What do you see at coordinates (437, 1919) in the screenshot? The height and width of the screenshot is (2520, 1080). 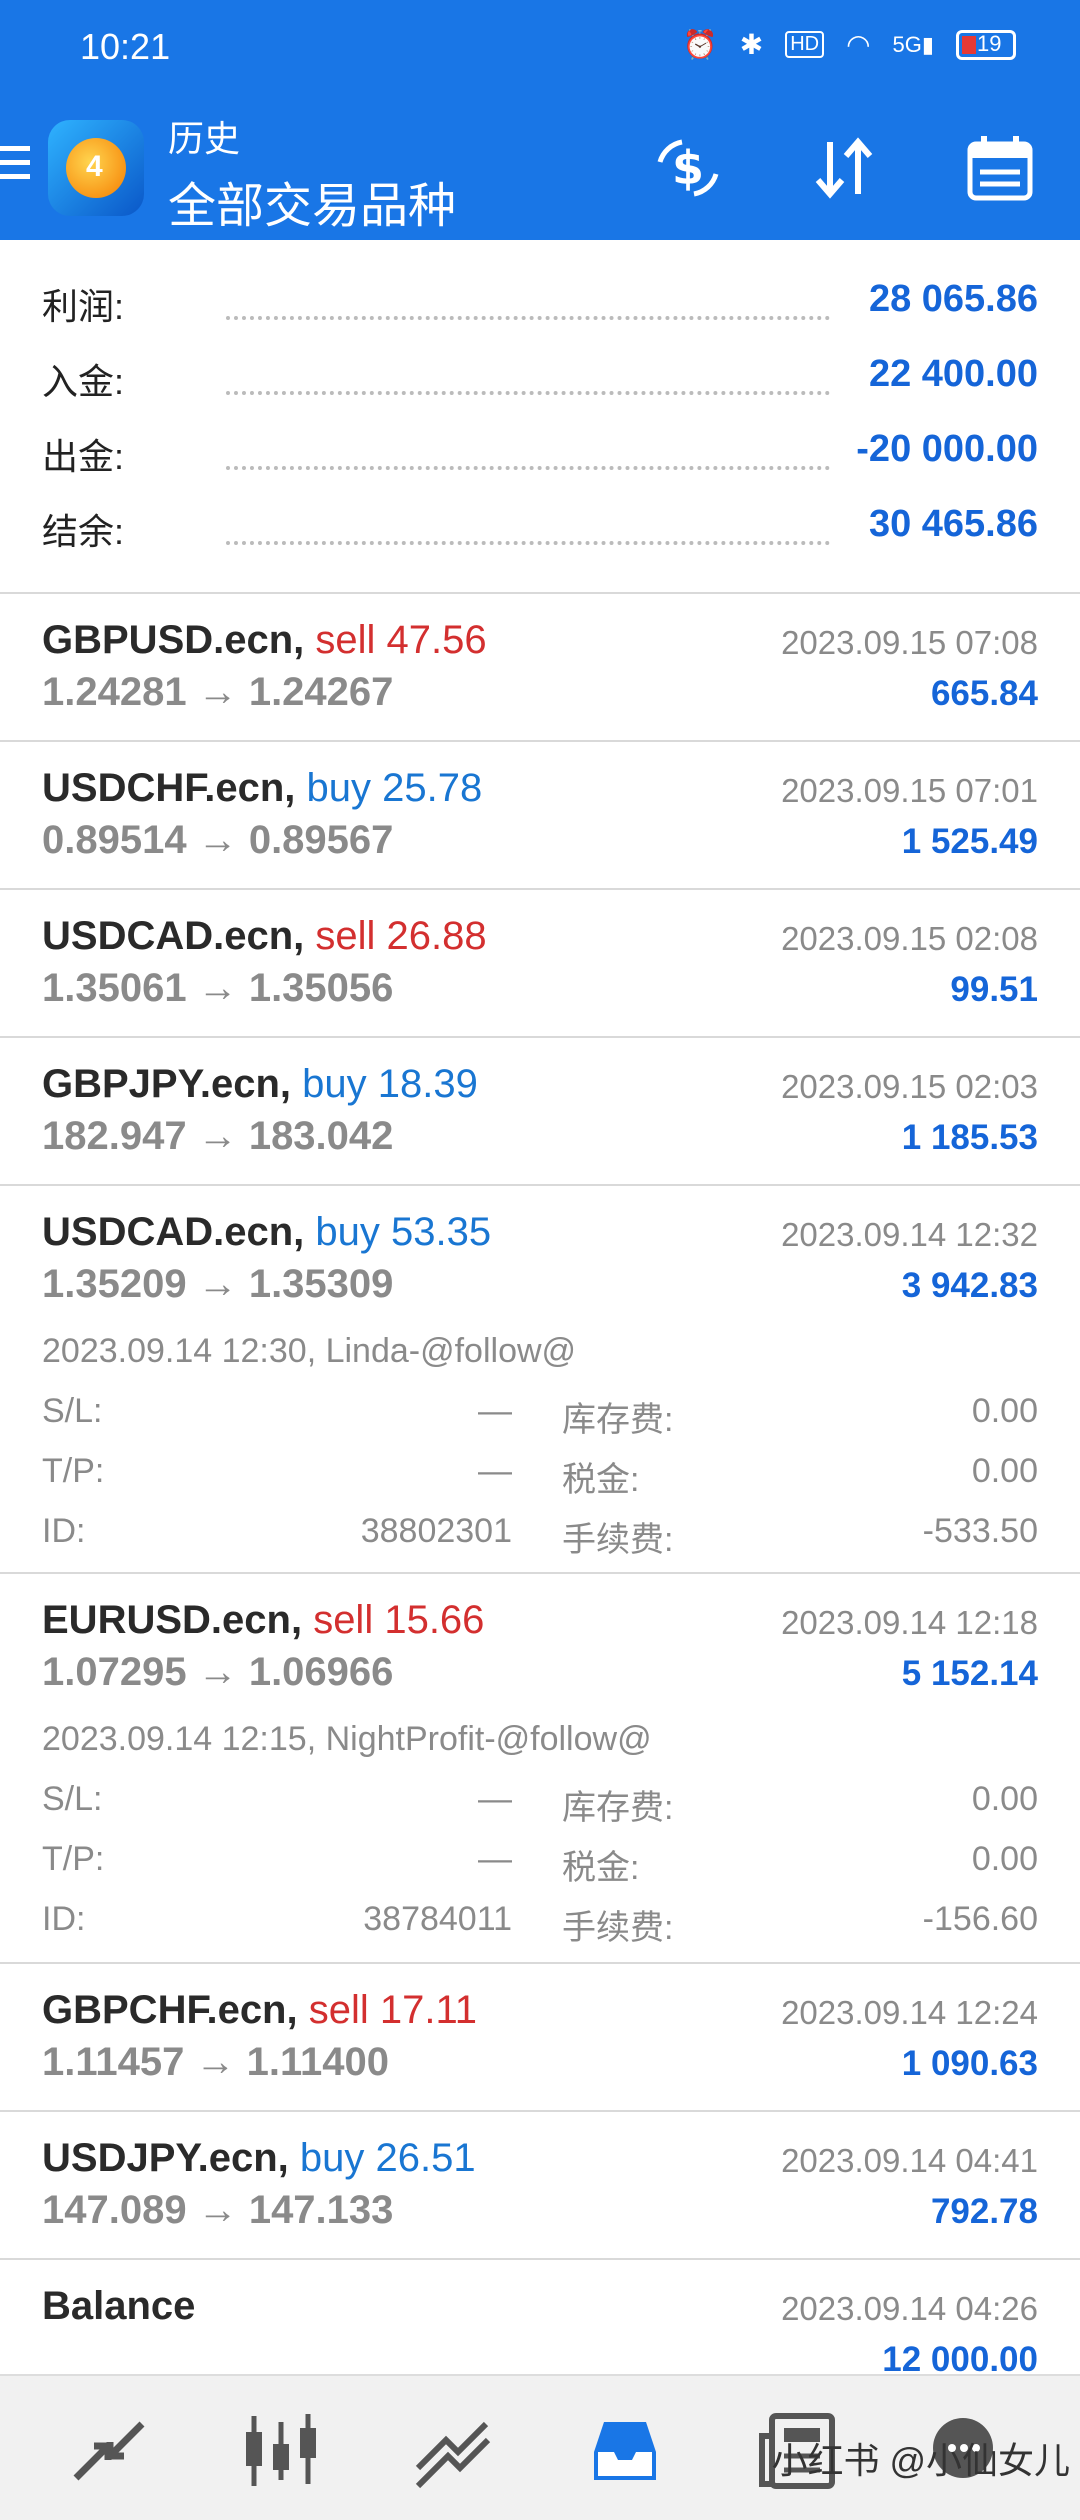 I see `id-value: 38784011` at bounding box center [437, 1919].